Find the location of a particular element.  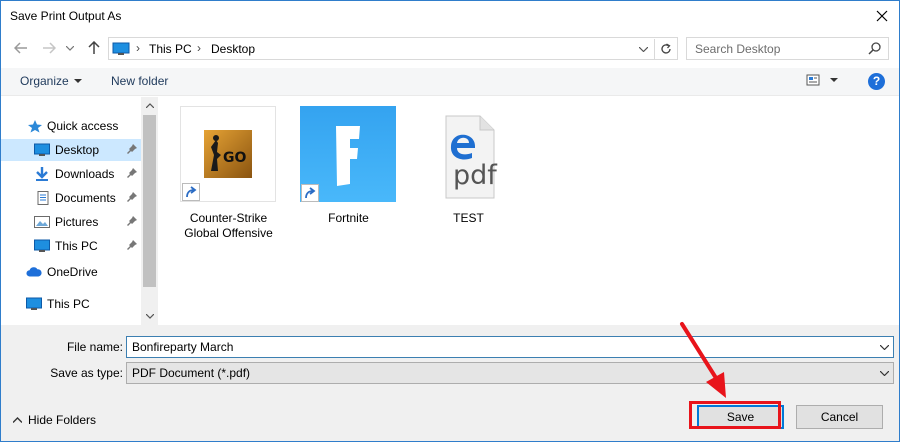

forward-button is located at coordinates (49, 48).